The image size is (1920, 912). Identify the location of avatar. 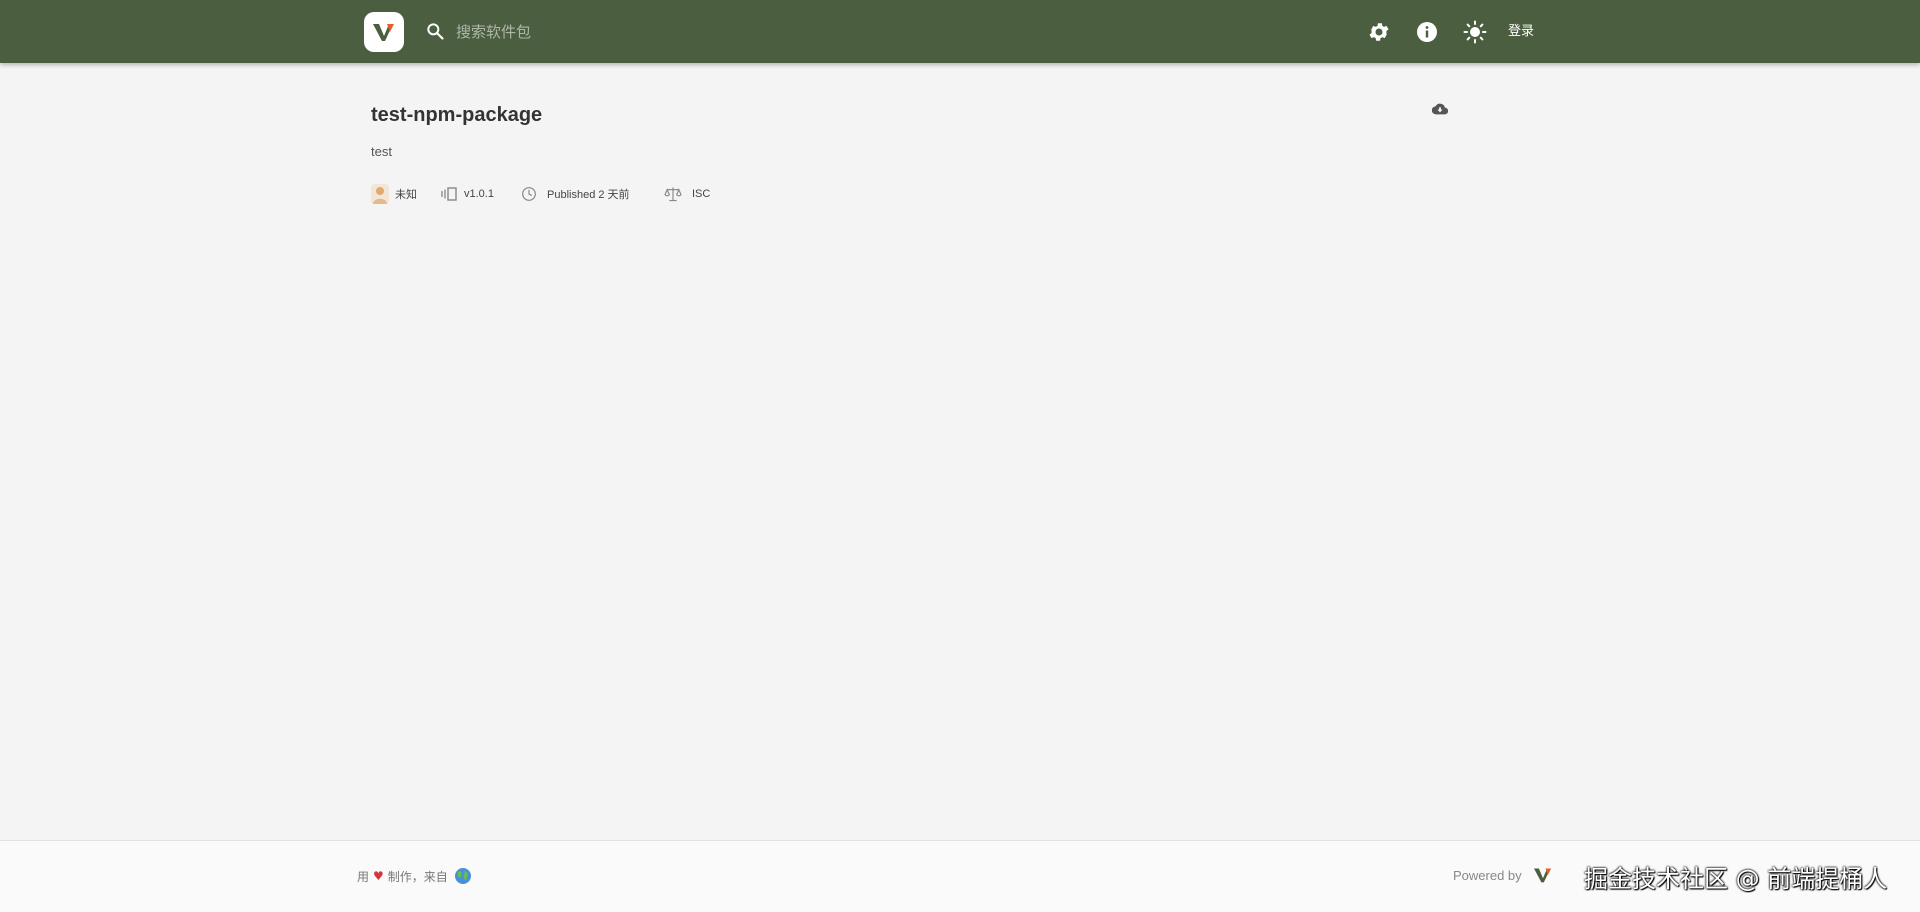
(380, 194).